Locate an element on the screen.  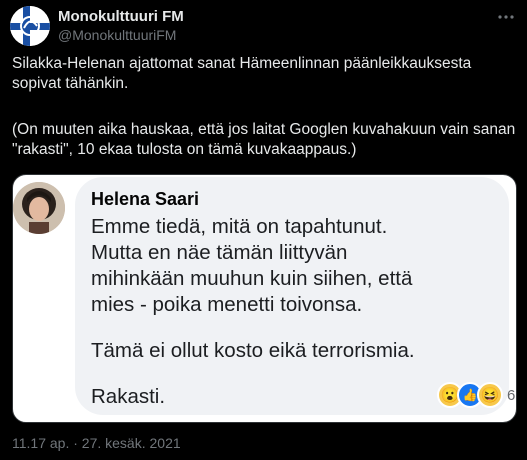
flag-logo-icon is located at coordinates (30, 26).